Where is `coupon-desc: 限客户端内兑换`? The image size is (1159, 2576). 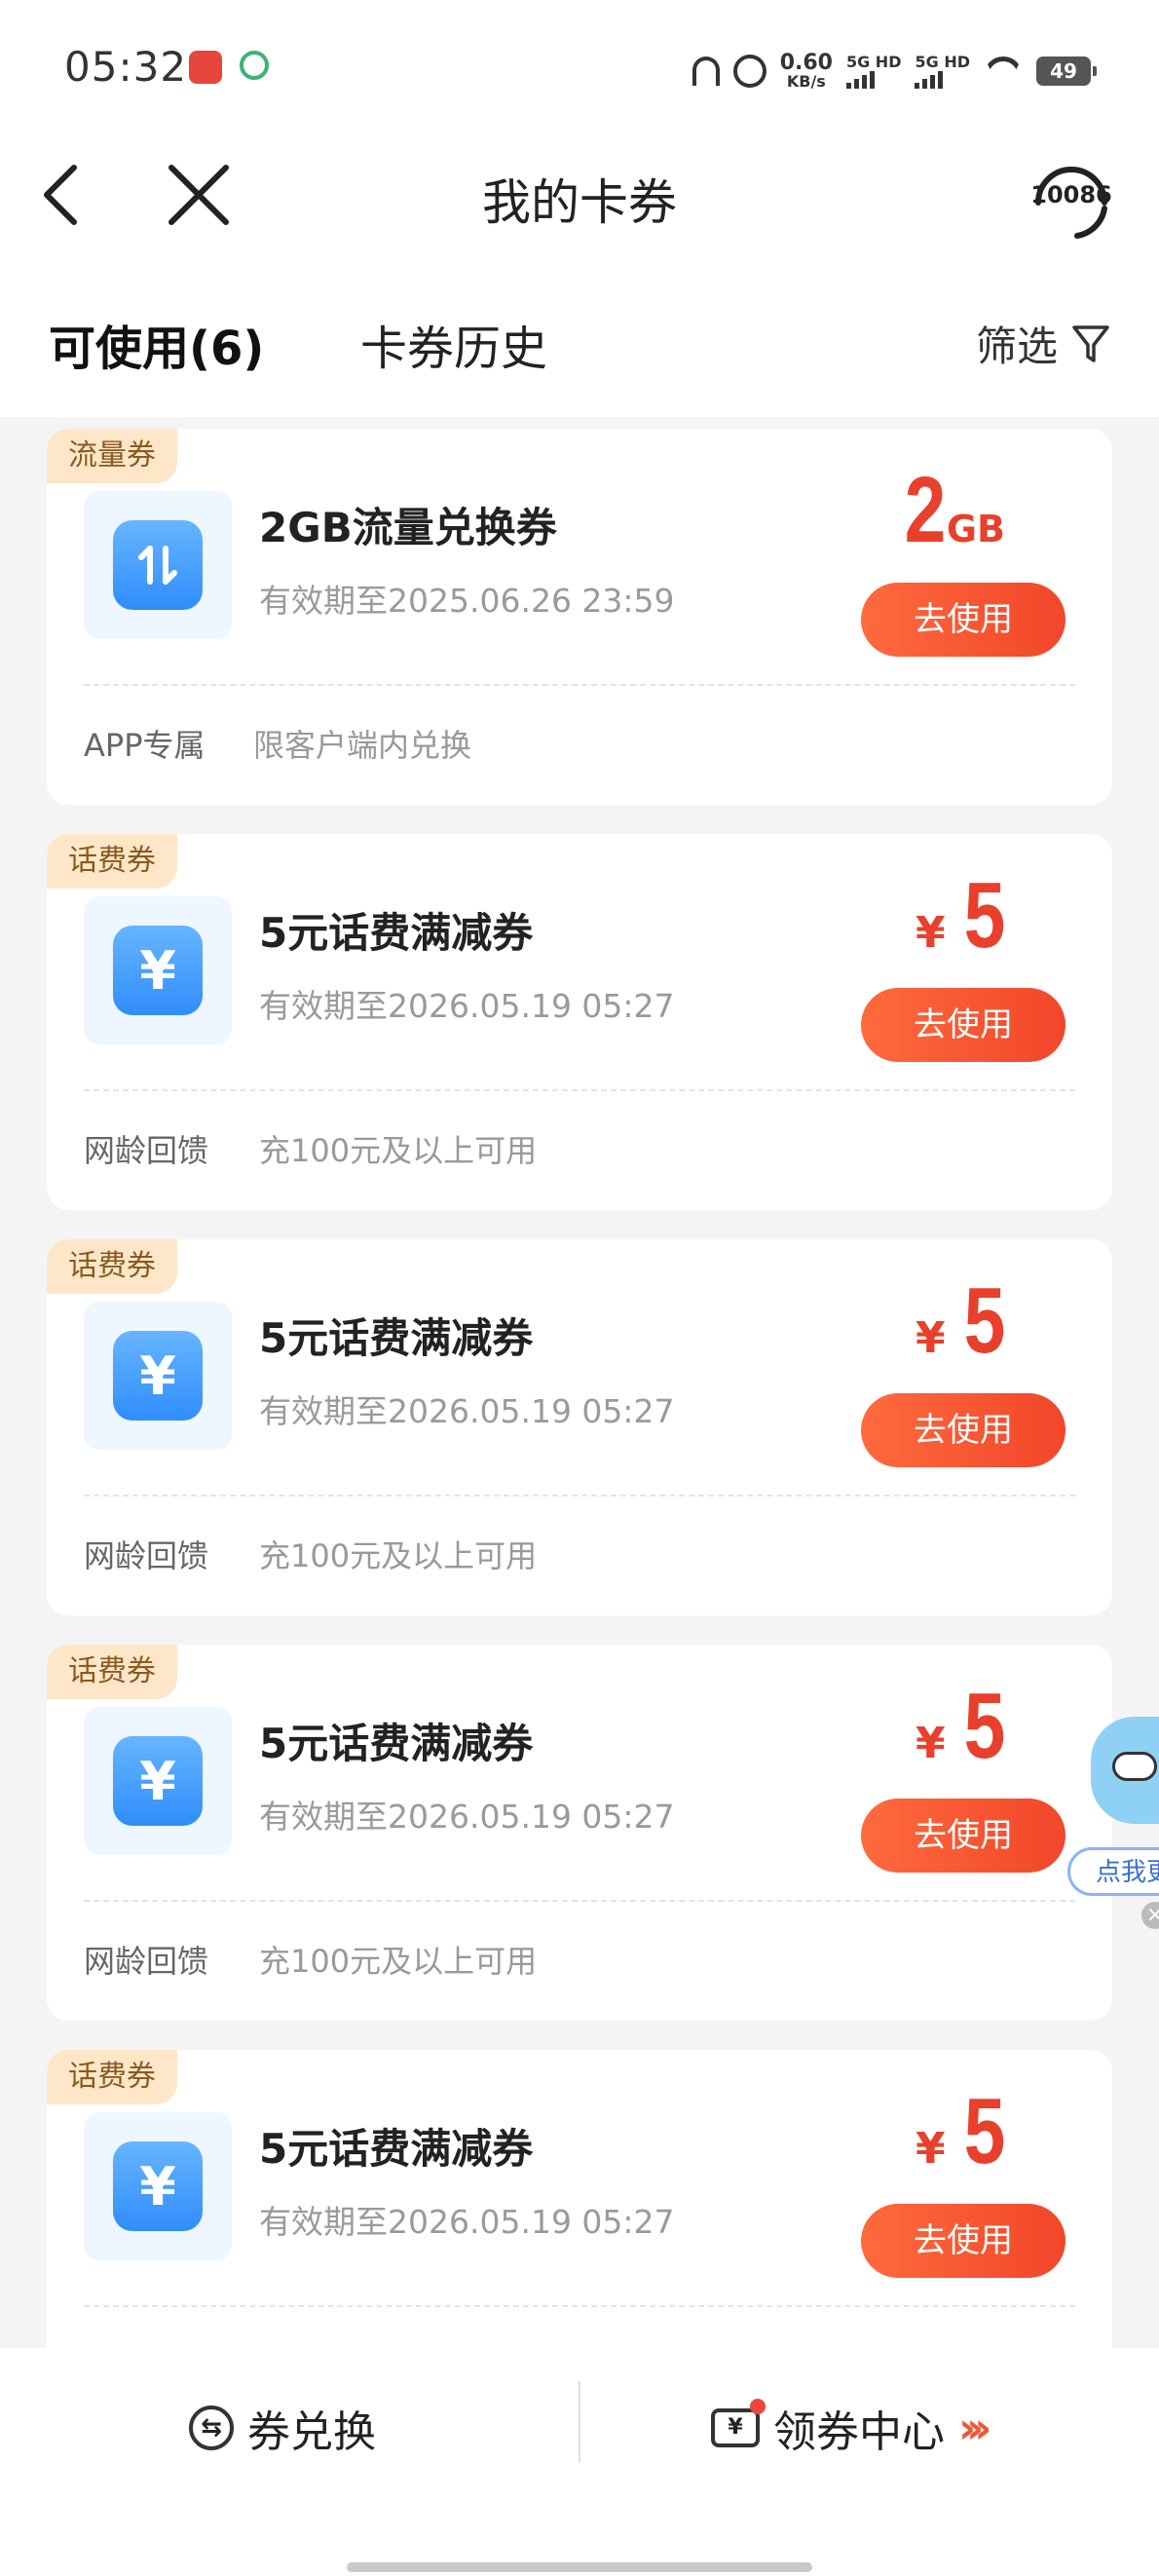
coupon-desc: 限客户端内兑换 is located at coordinates (362, 745).